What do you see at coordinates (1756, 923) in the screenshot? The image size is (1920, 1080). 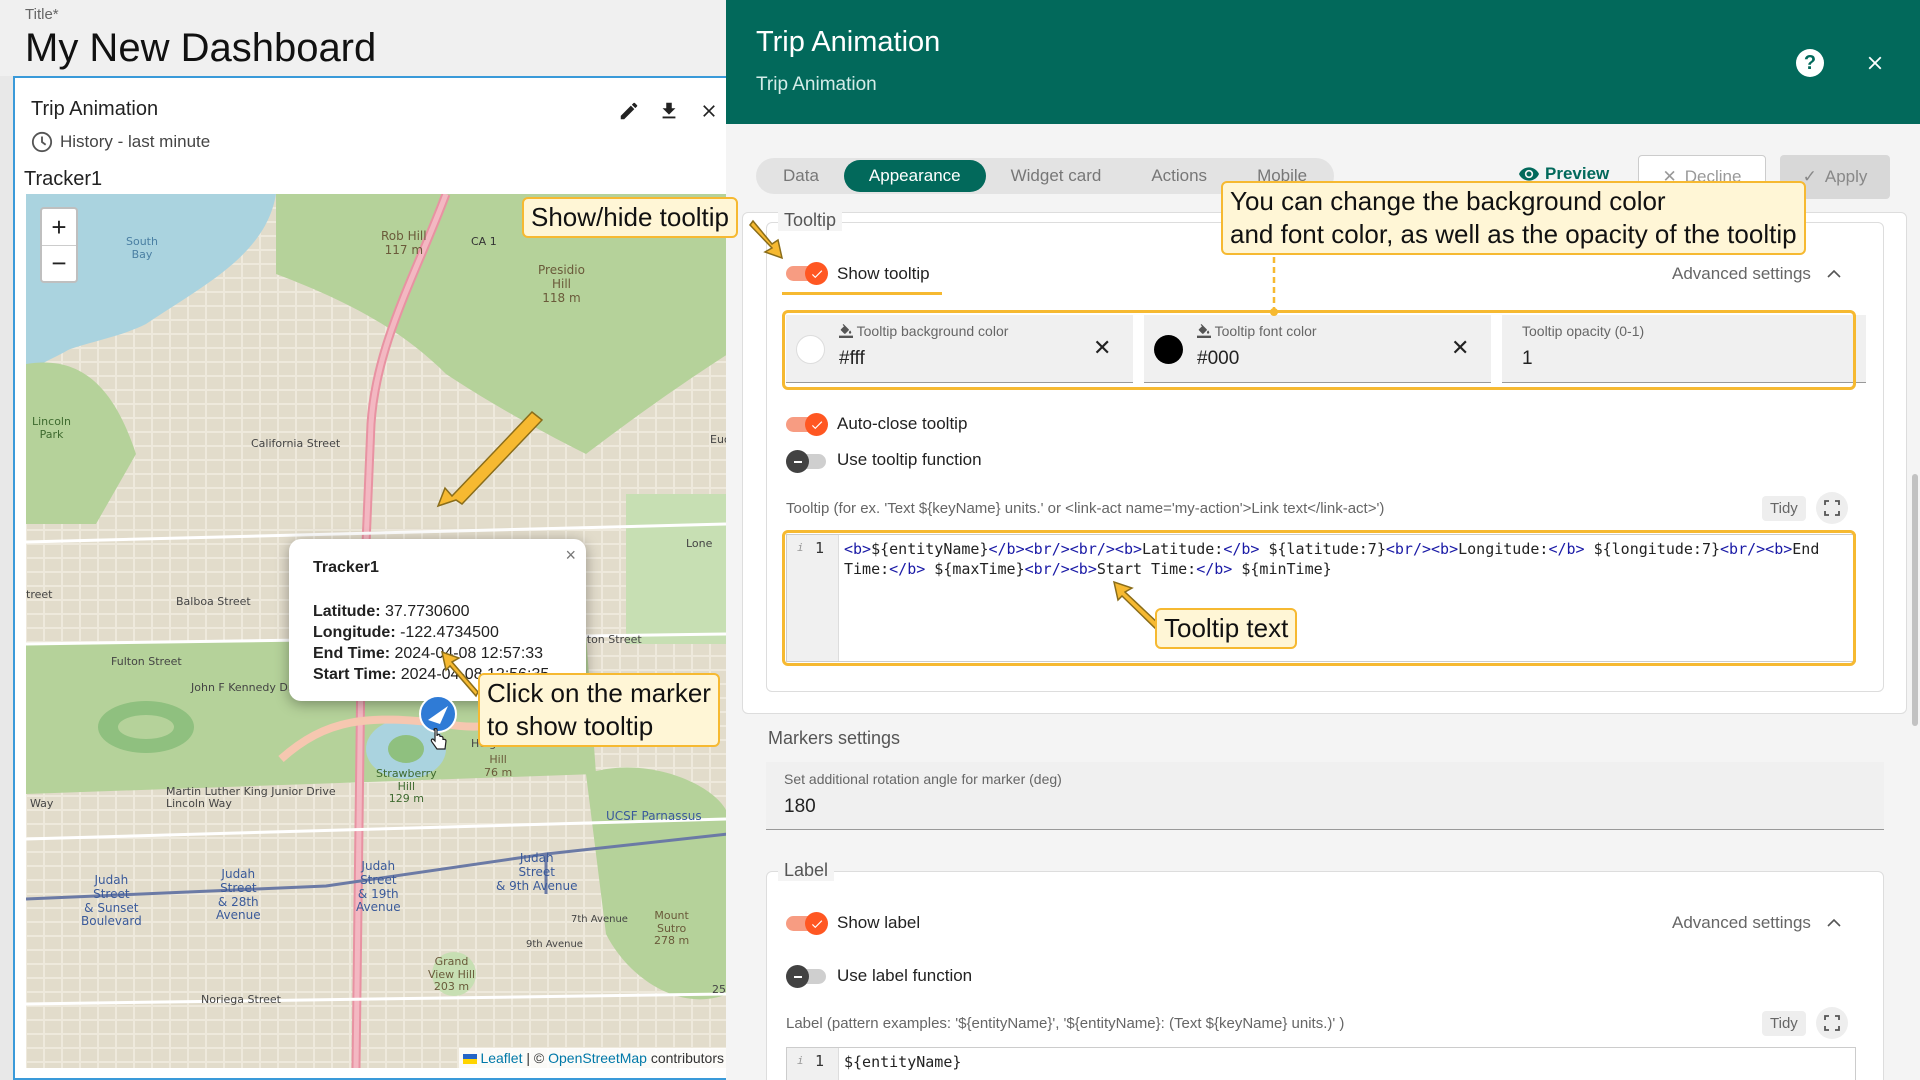 I see `label-advanced-settings: Advanced settings` at bounding box center [1756, 923].